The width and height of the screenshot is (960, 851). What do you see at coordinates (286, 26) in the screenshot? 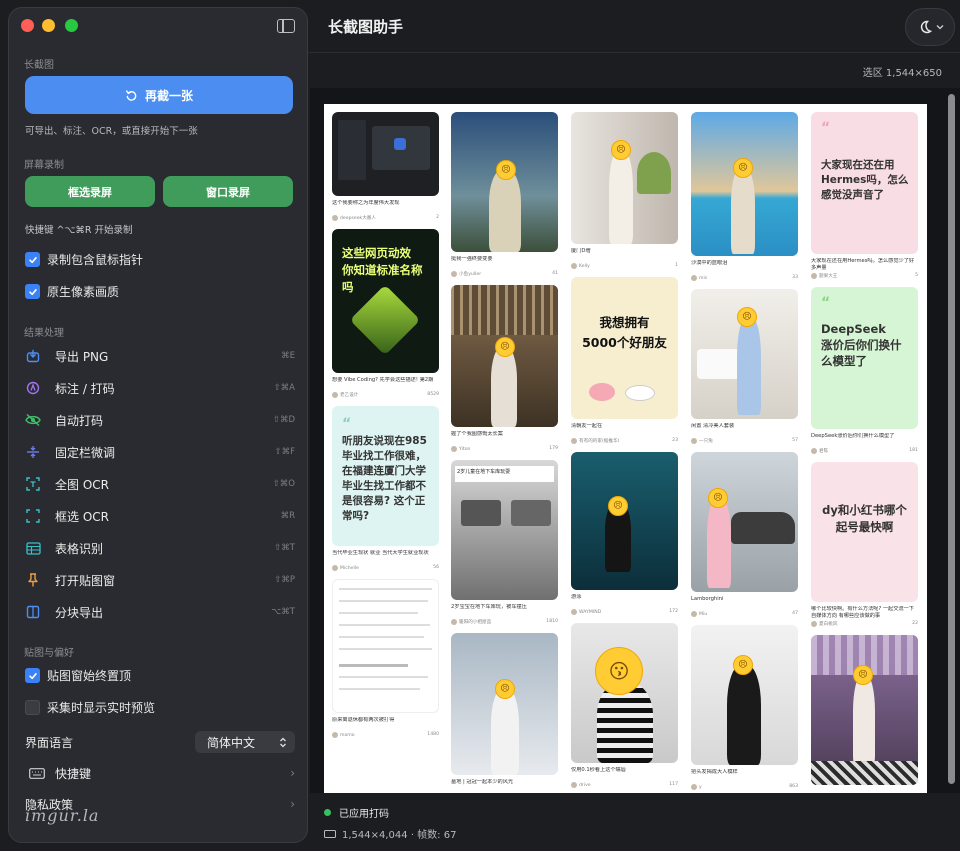
I see `sidebar-toggle-icon` at bounding box center [286, 26].